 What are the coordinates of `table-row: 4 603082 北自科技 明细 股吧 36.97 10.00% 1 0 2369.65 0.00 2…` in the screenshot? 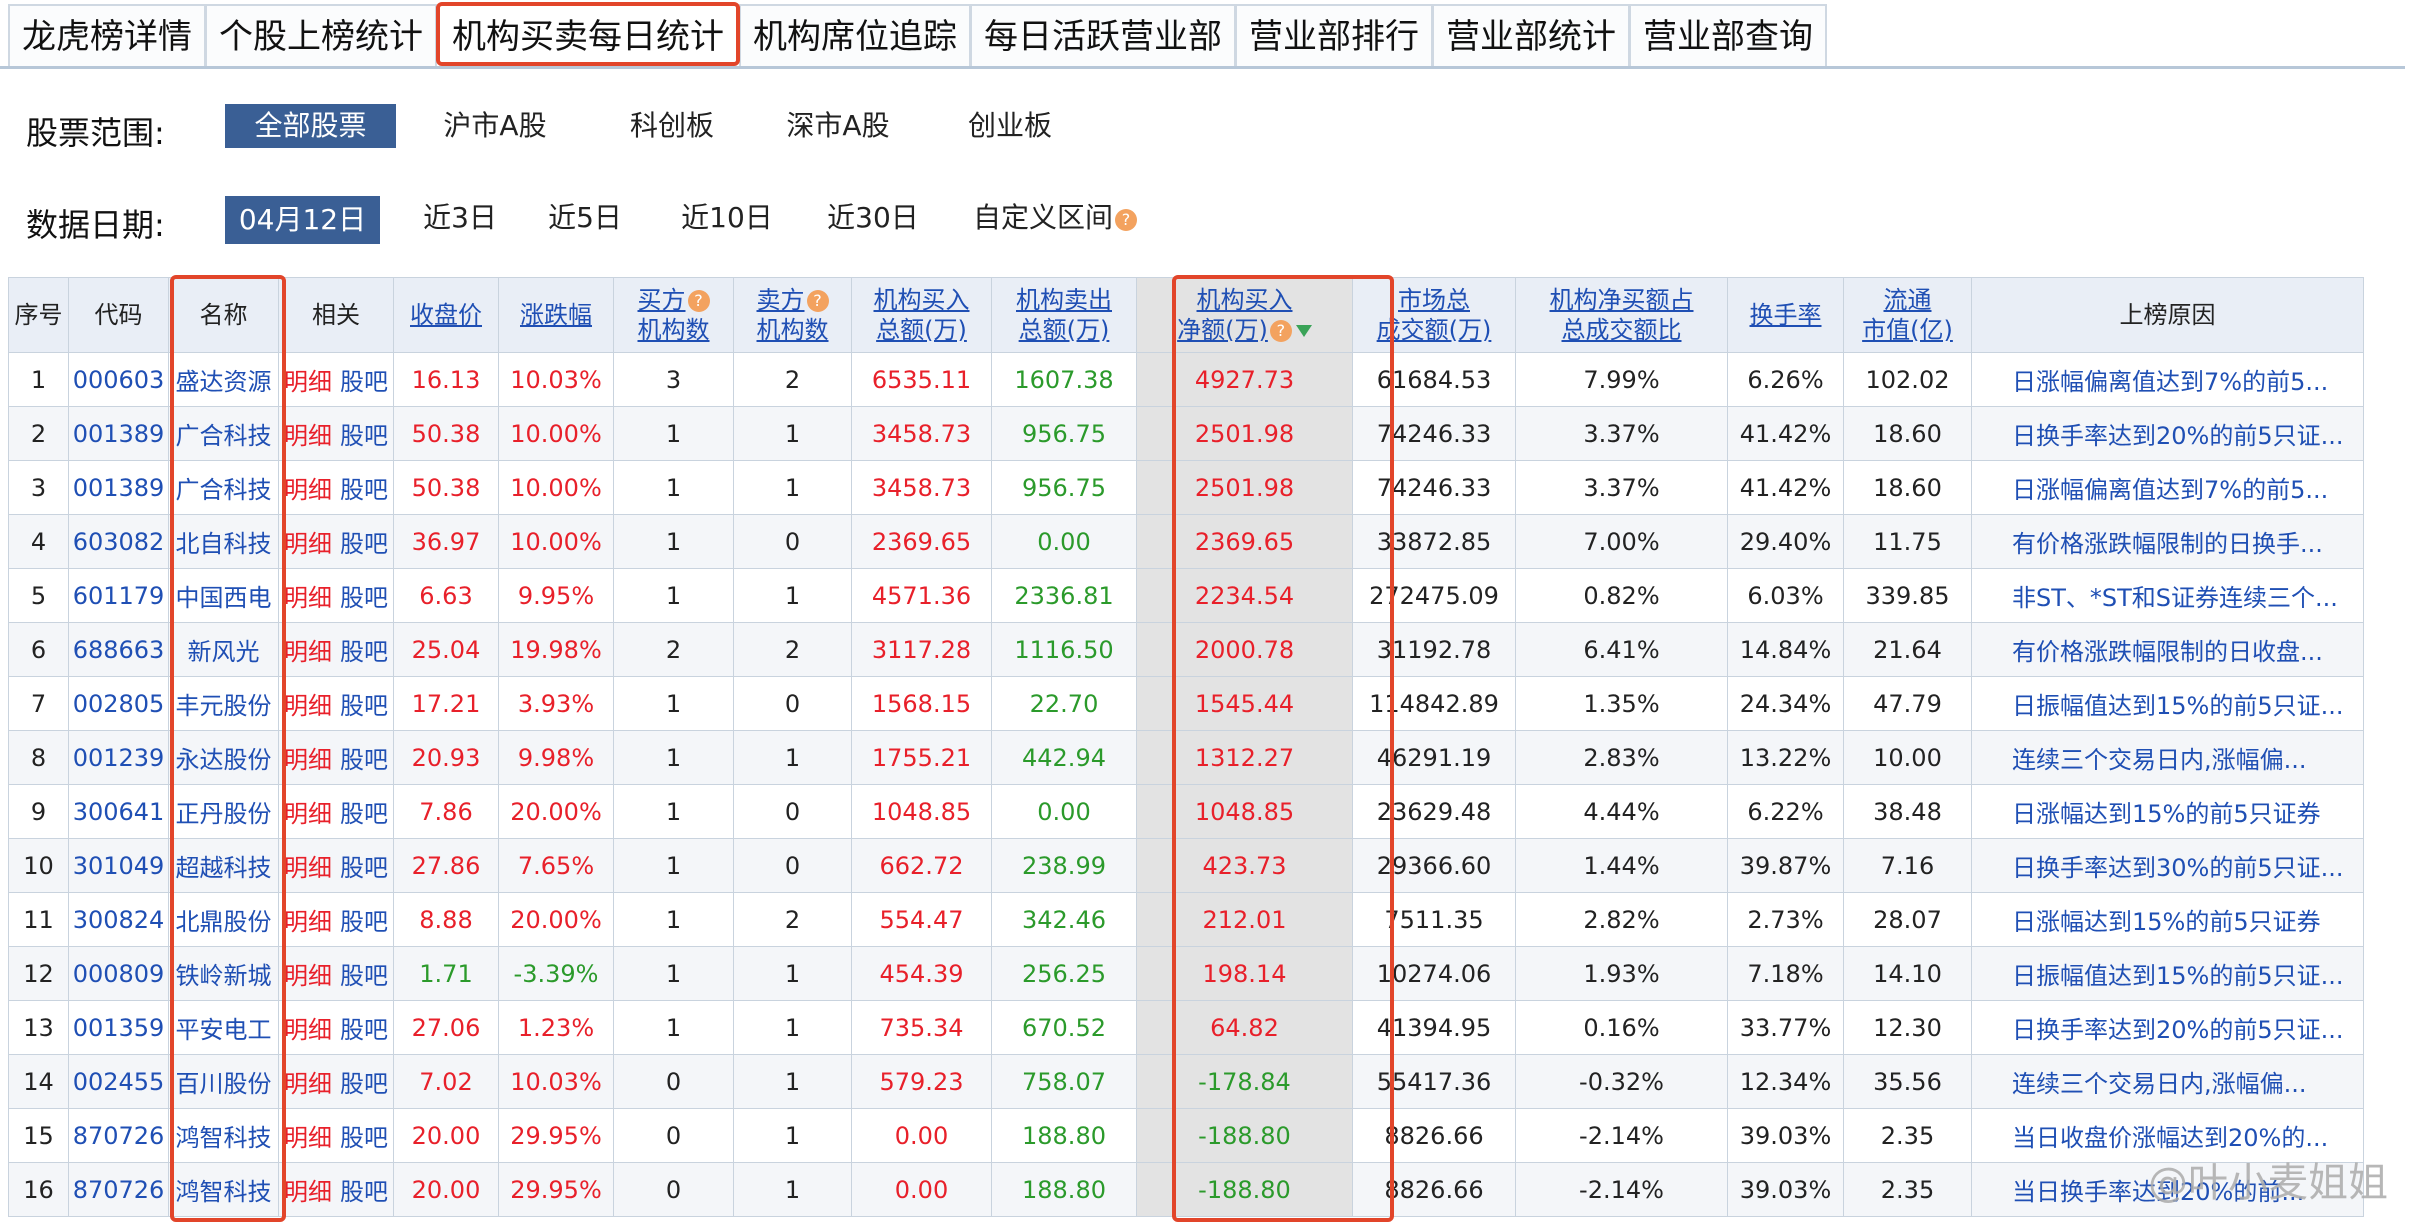 It's located at (1186, 541).